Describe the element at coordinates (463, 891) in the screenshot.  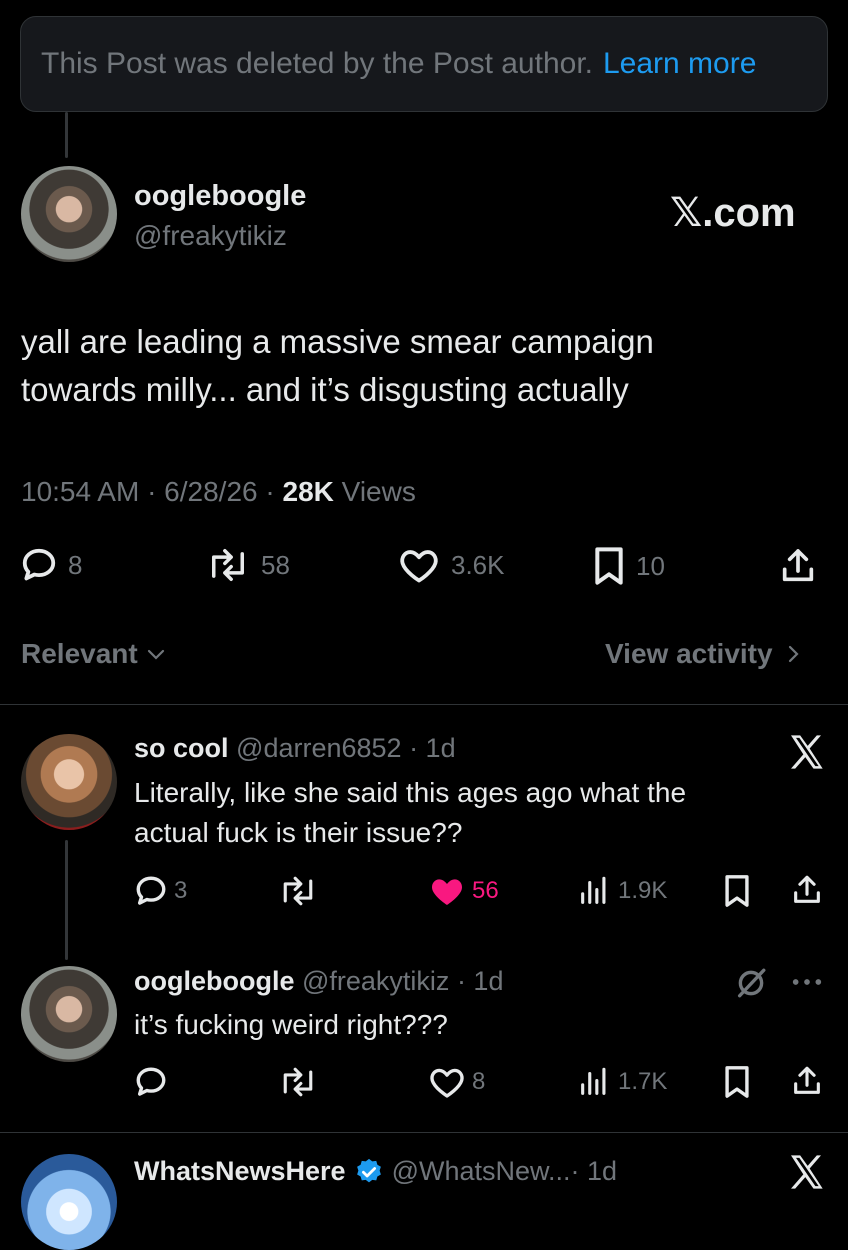
I see `like-button: 56` at that location.